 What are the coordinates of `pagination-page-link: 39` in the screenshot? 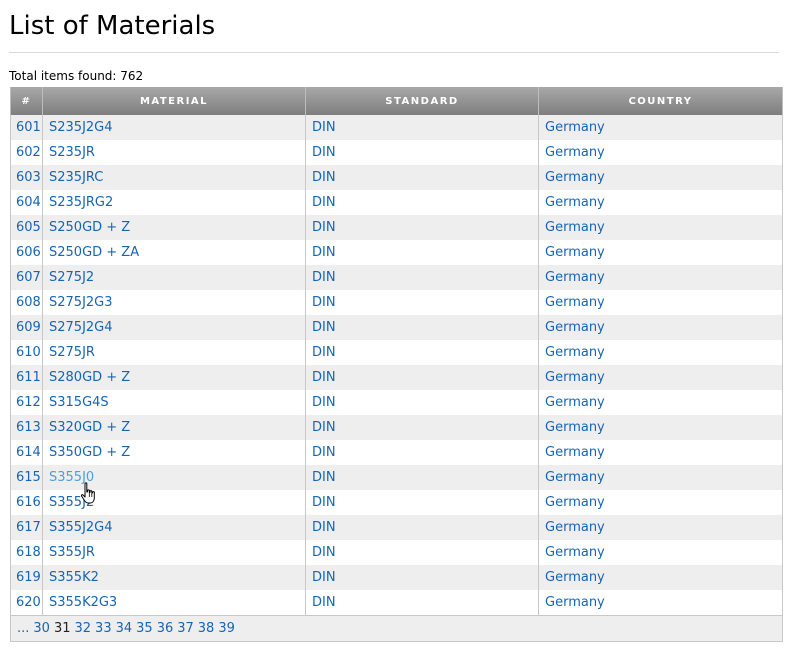 It's located at (226, 628).